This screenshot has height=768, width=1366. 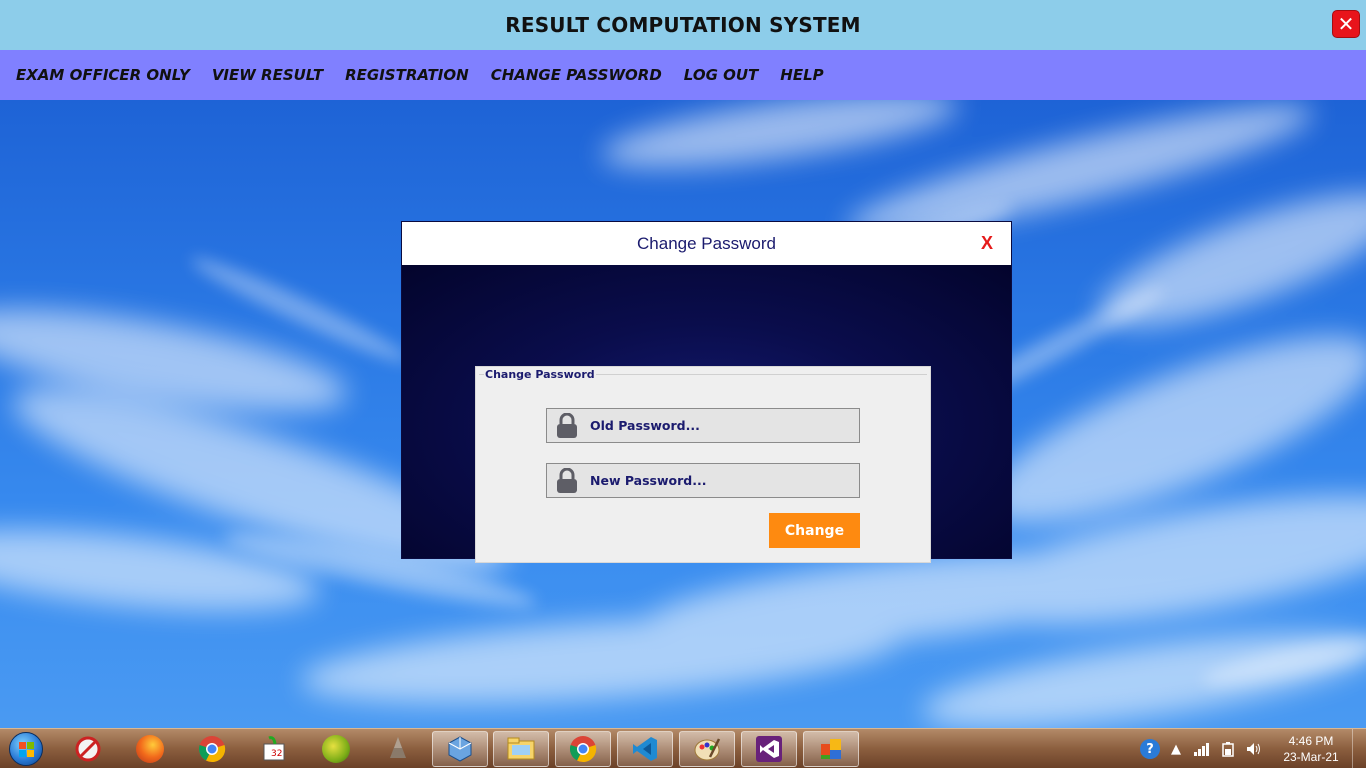 I want to click on system-tray: ? ▲ 4:46 PM 23-Mar-21, so click(x=1250, y=748).